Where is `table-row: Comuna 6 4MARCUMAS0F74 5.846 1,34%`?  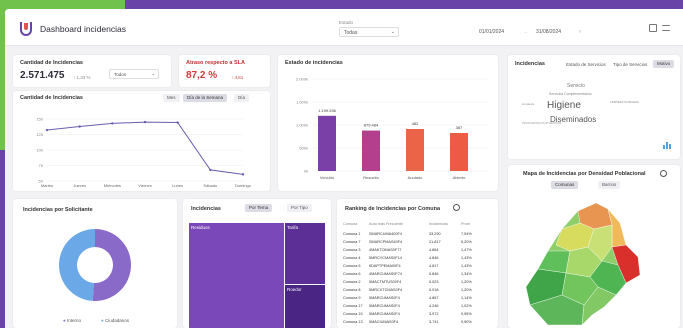
table-row: Comuna 6 4MARCUMAS0F74 5.846 1,34% is located at coordinates (415, 275).